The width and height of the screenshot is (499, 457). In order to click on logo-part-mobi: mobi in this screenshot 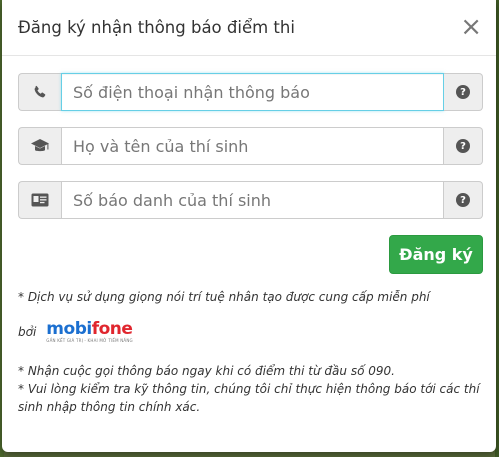, I will do `click(69, 329)`.